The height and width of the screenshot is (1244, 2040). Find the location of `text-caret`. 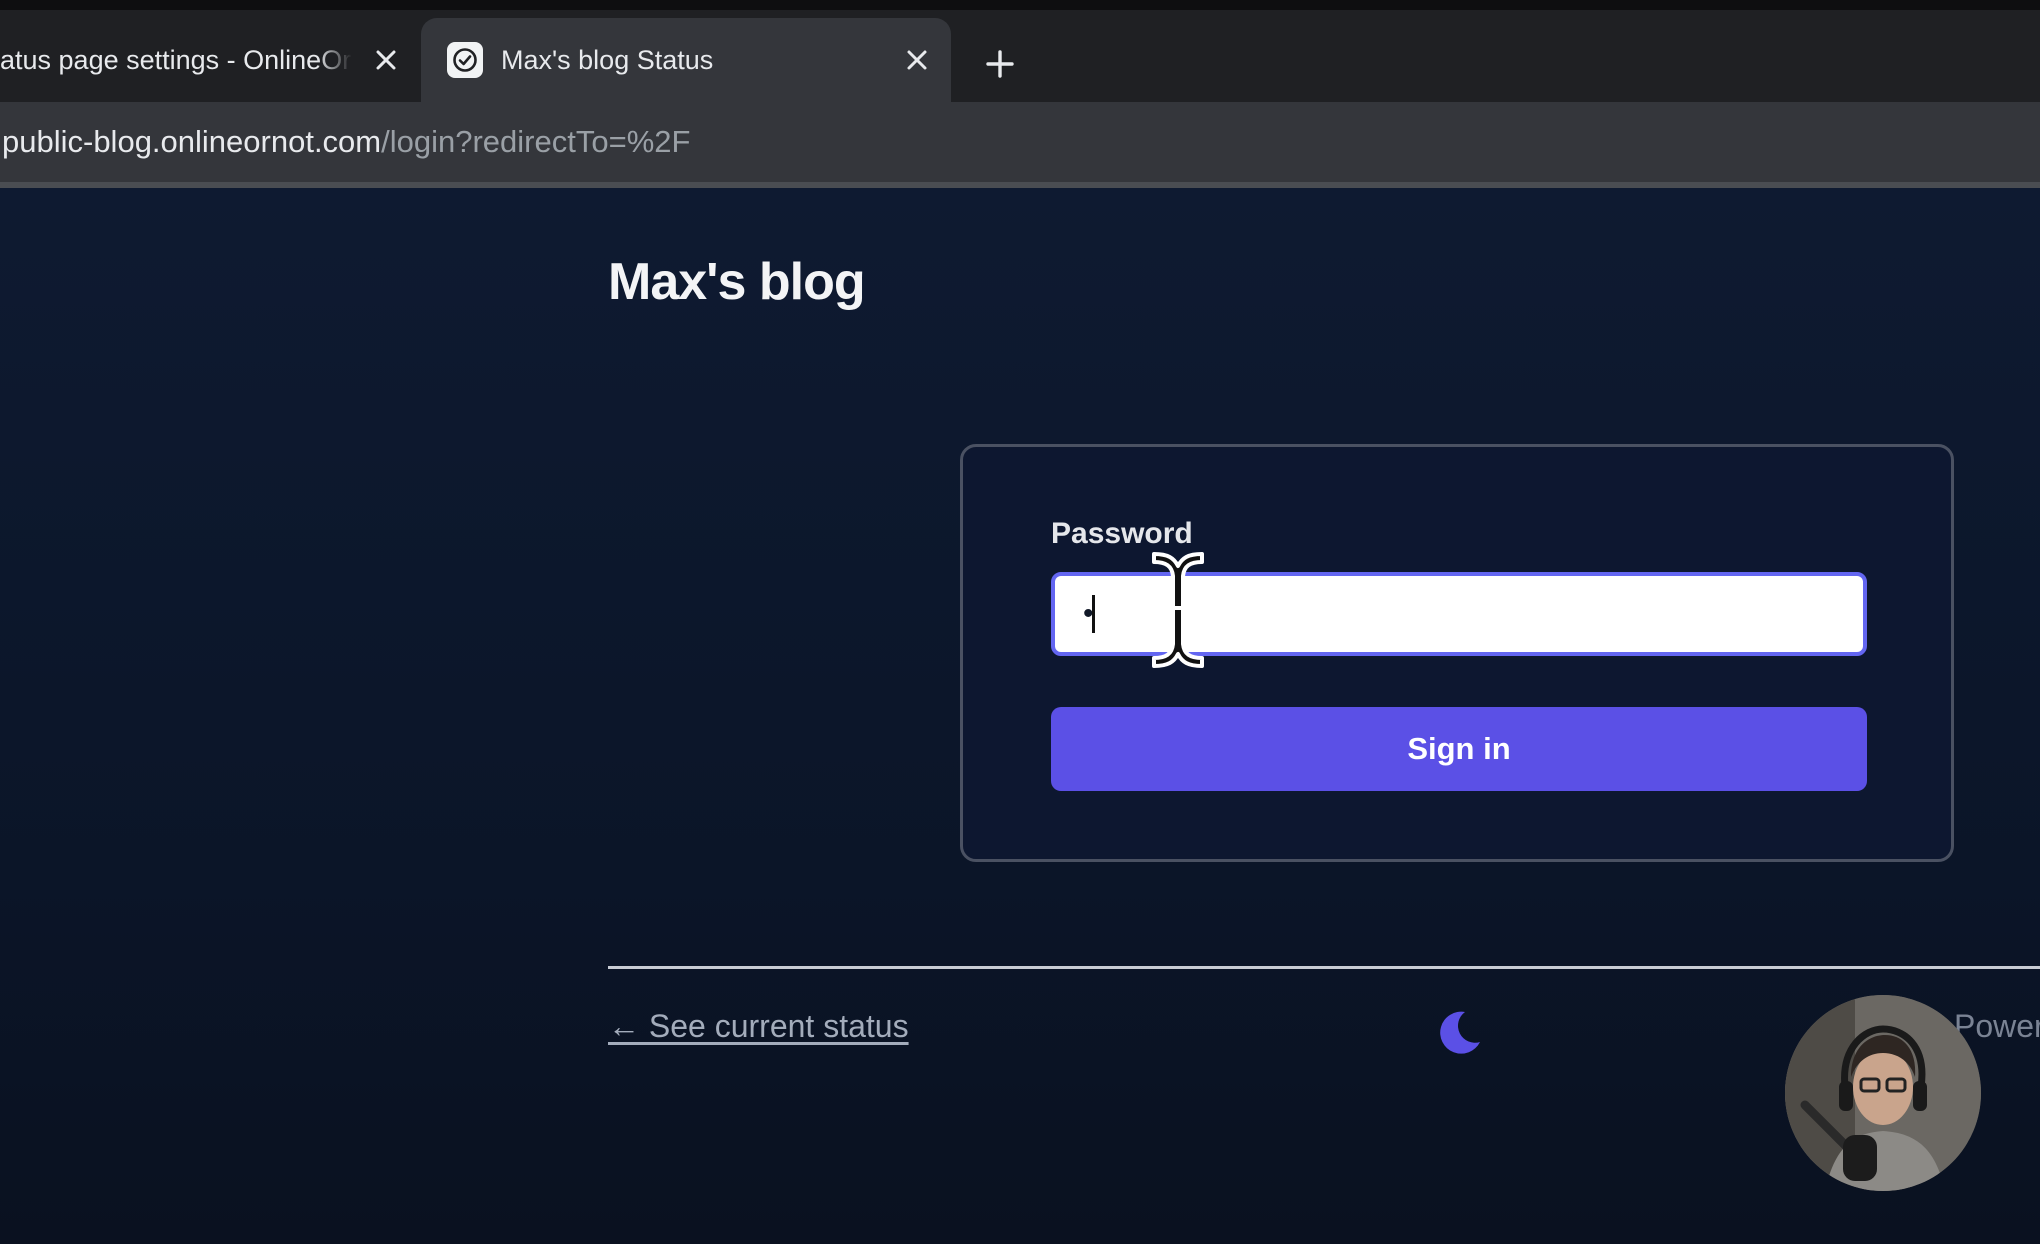

text-caret is located at coordinates (1093, 614).